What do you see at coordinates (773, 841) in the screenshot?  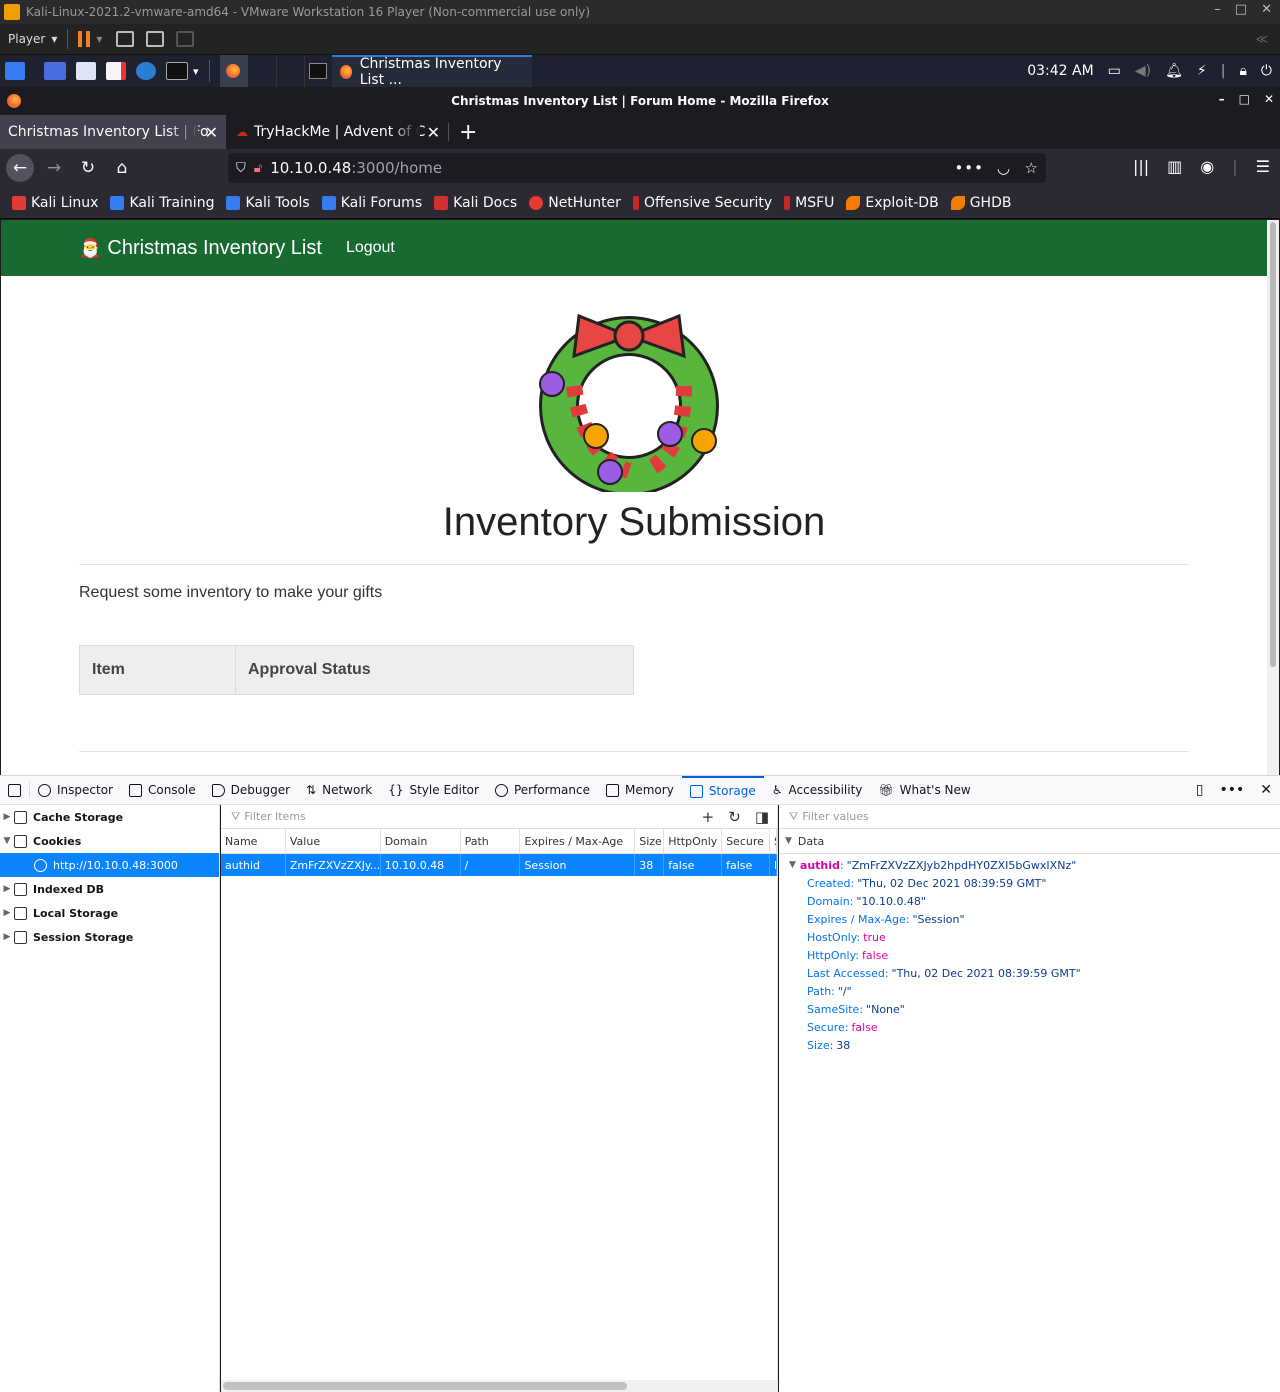 I see `column-header: S` at bounding box center [773, 841].